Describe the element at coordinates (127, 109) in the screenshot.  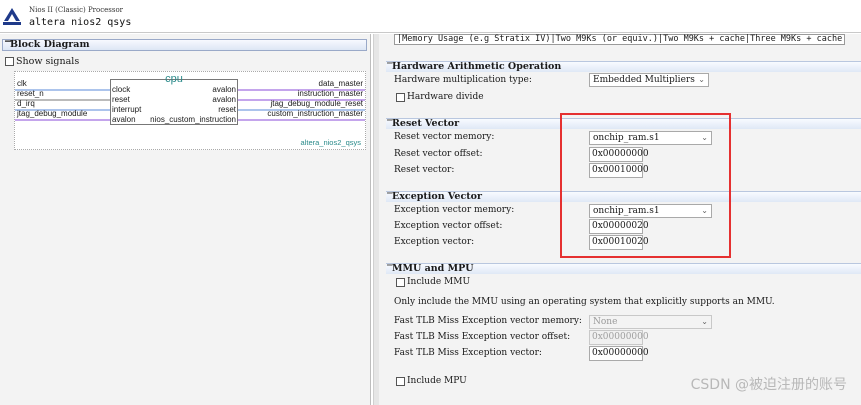
I see `port-interrupt: interrupt` at that location.